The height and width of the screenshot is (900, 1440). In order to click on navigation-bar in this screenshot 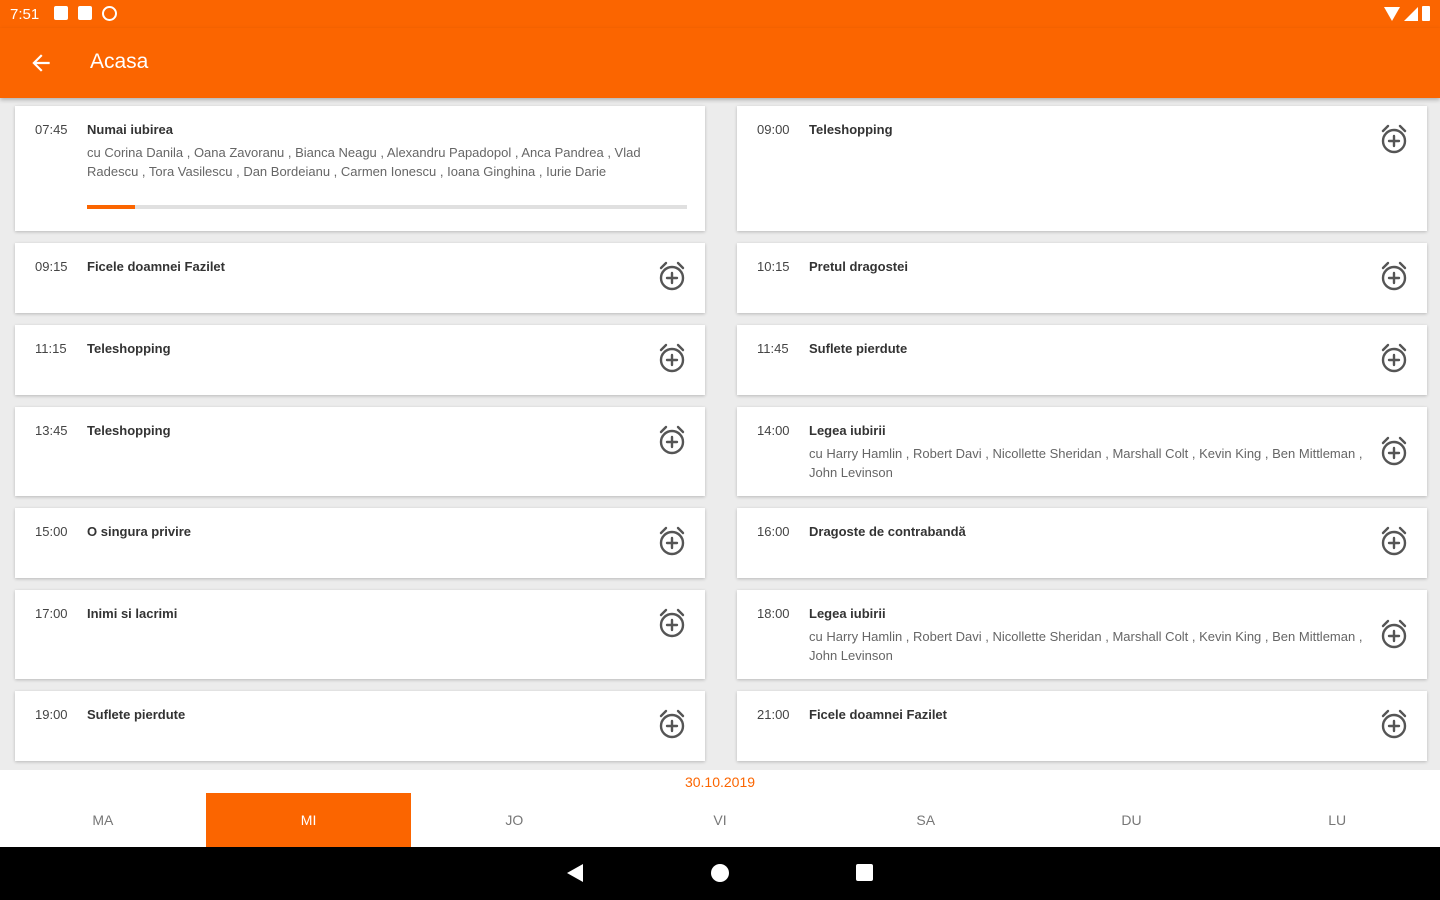, I will do `click(720, 873)`.